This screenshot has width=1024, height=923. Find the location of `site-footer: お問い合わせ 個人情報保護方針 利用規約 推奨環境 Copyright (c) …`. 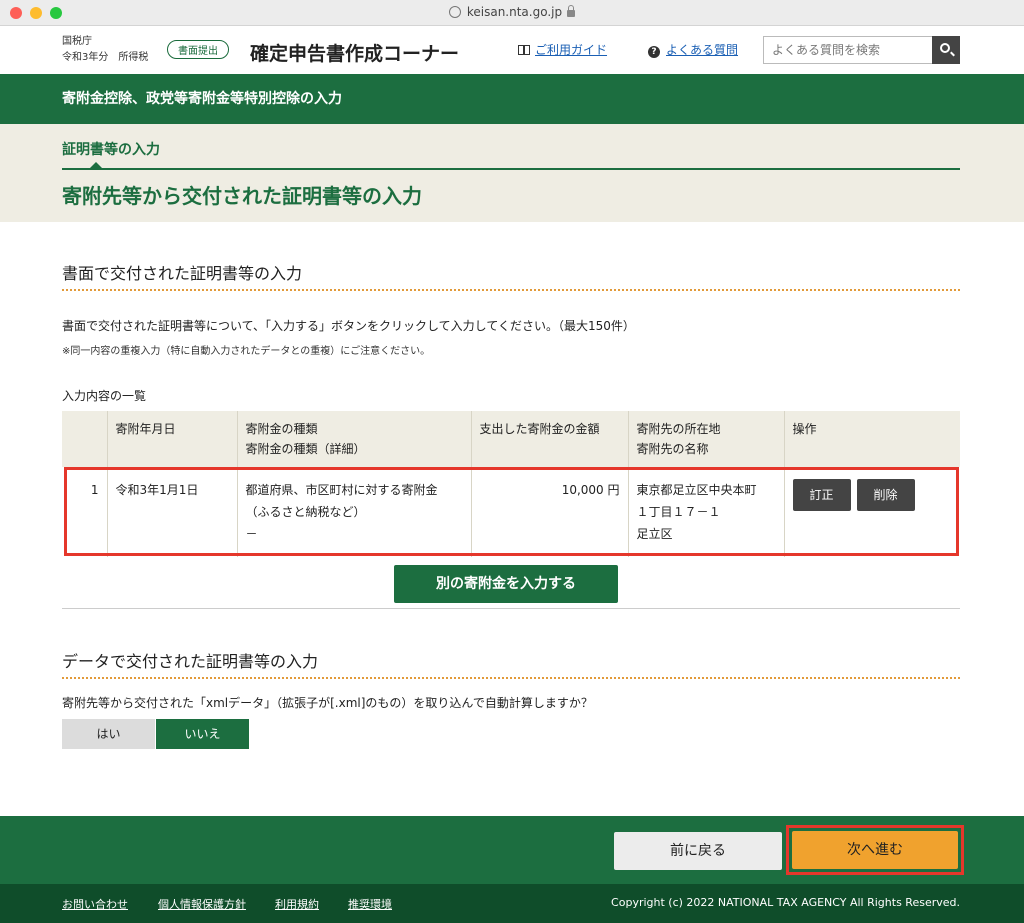

site-footer: お問い合わせ 個人情報保護方針 利用規約 推奨環境 Copyright (c) … is located at coordinates (512, 903).